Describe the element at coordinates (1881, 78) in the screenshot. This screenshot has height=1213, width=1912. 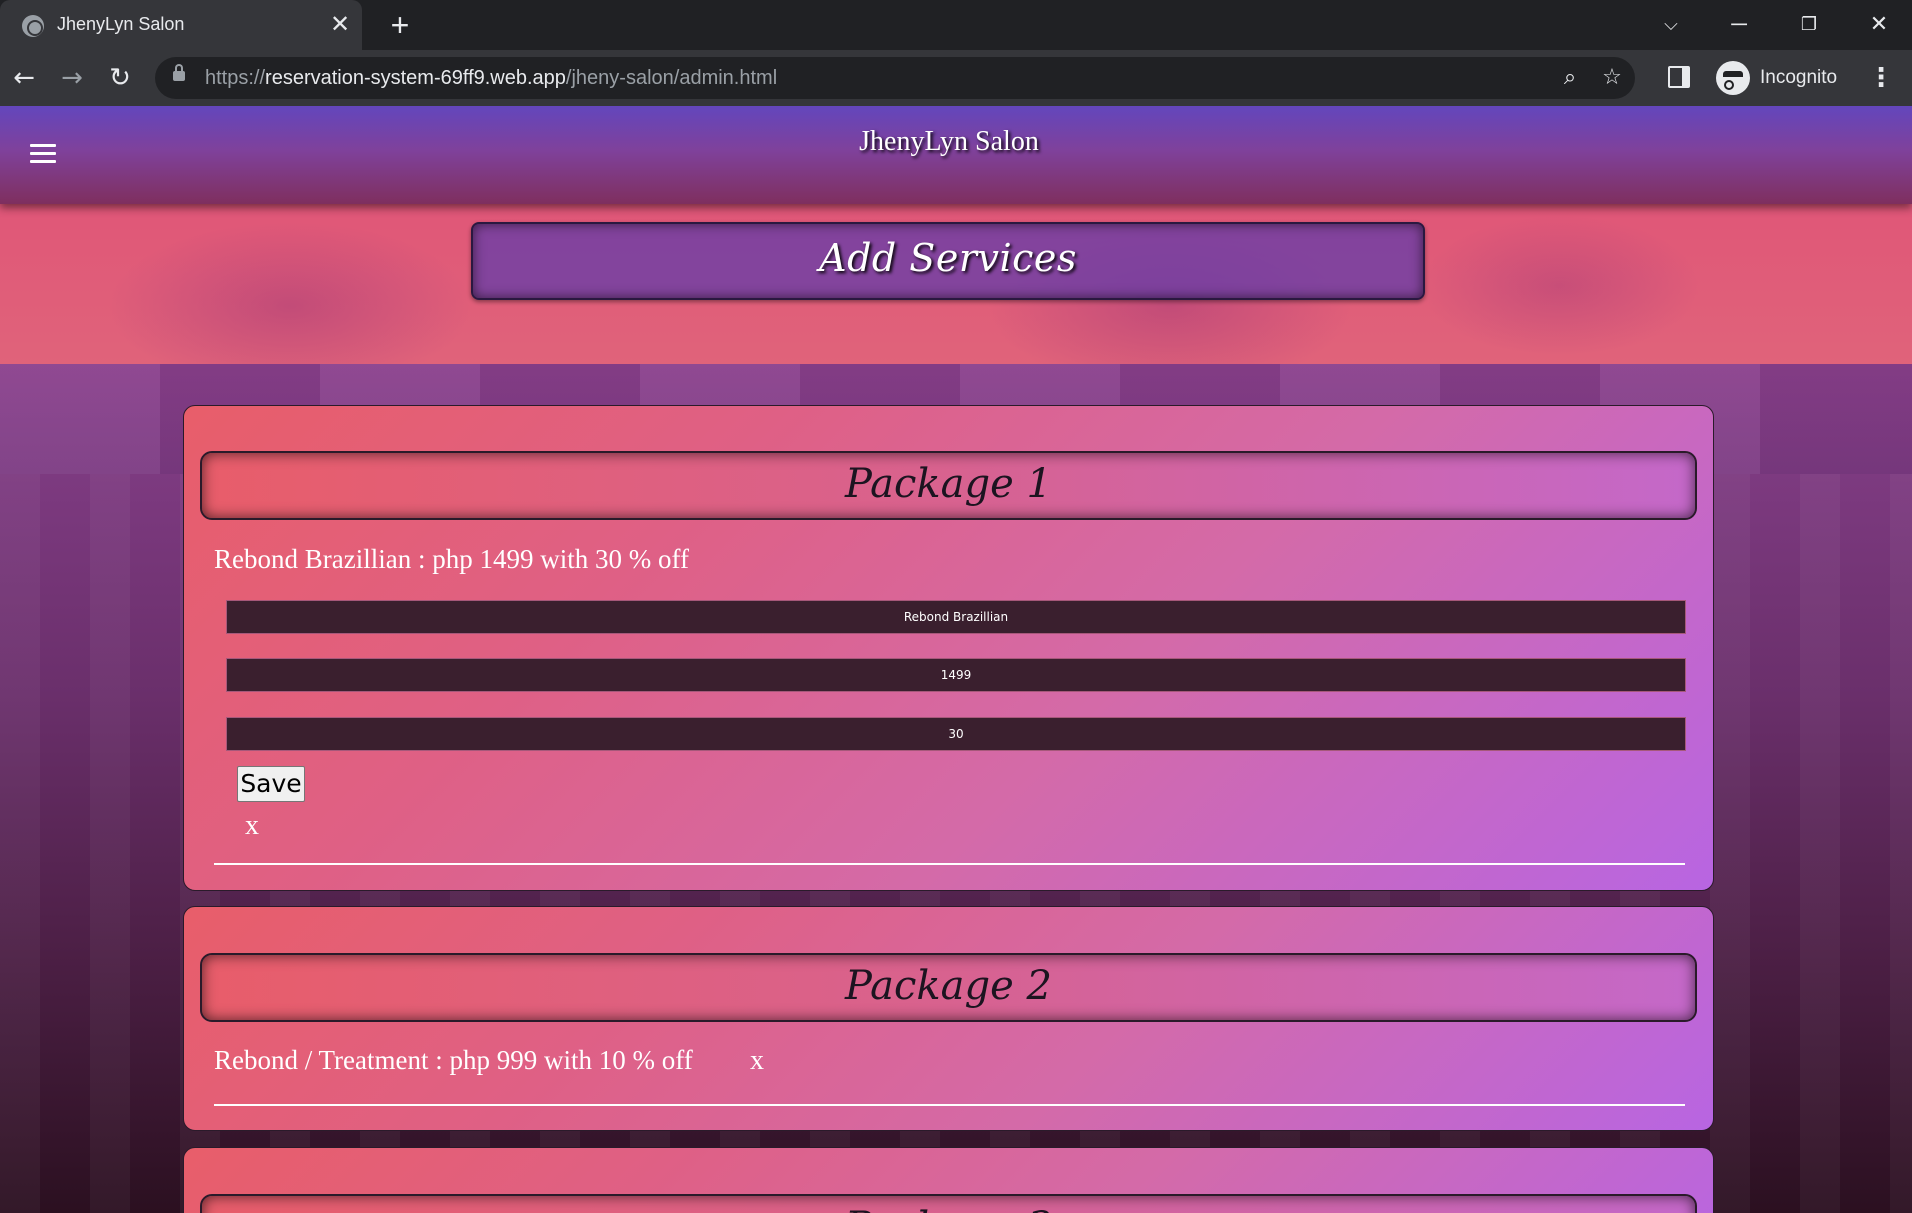
I see `menu-icon: ⋮` at that location.